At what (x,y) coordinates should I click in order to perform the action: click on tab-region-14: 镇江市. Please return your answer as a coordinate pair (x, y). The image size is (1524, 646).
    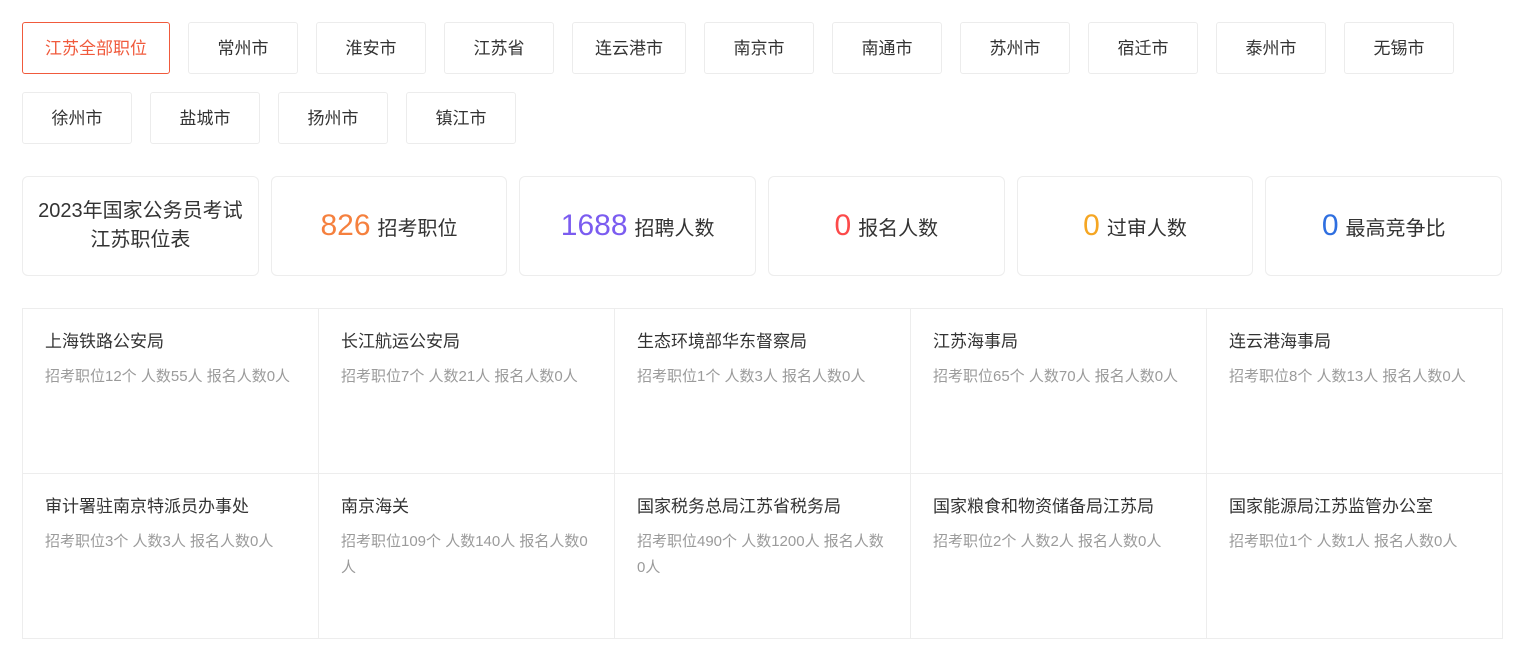
    Looking at the image, I should click on (461, 118).